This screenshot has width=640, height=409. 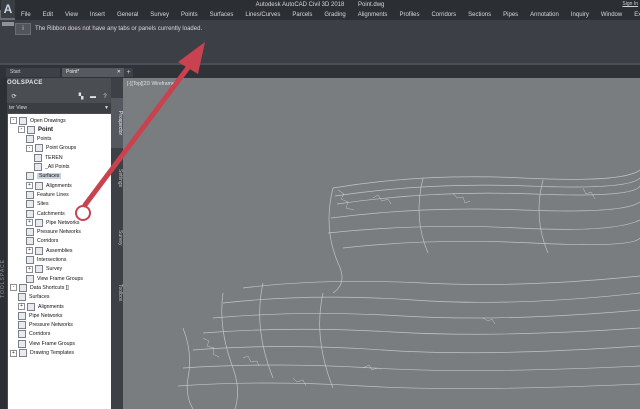 What do you see at coordinates (59, 108) in the screenshot?
I see `view-select: ter View ▼` at bounding box center [59, 108].